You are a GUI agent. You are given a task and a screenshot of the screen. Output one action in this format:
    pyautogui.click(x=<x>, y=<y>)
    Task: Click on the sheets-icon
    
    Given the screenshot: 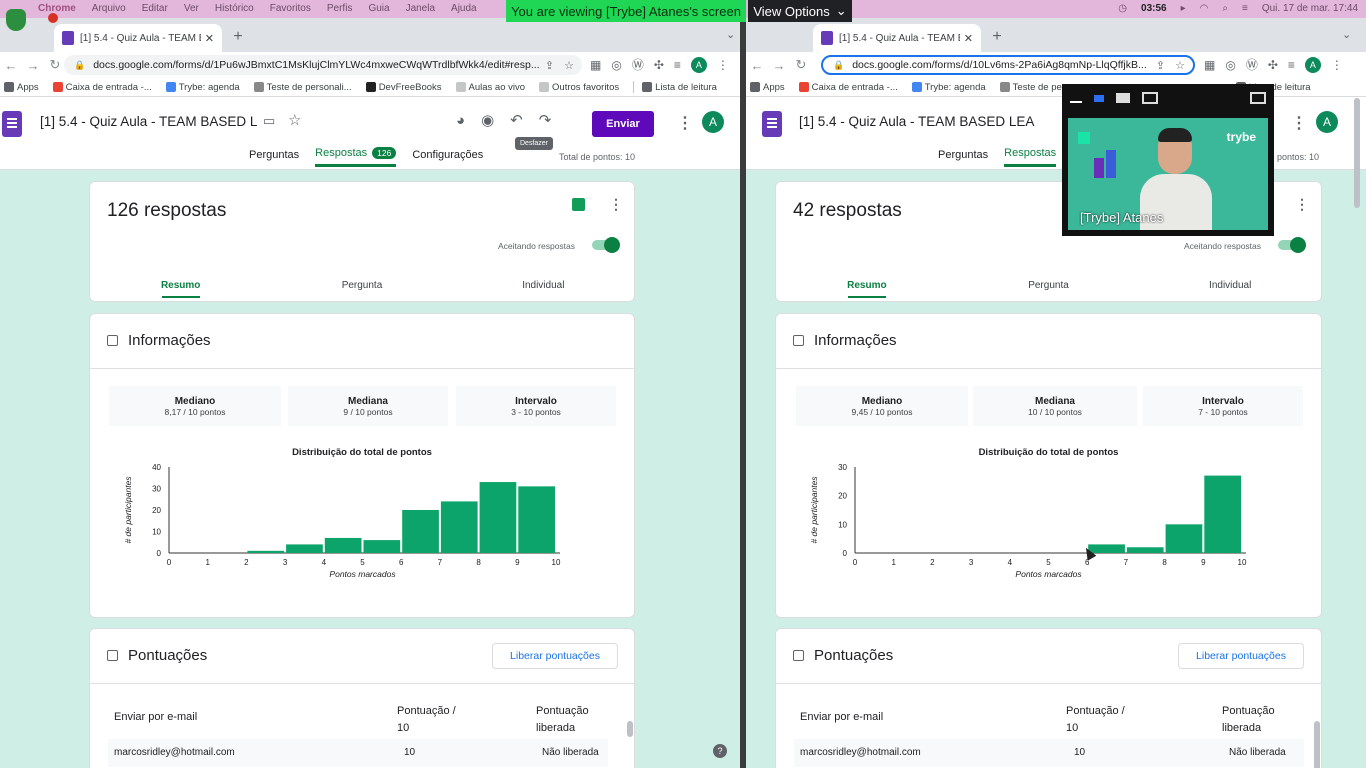 What is the action you would take?
    pyautogui.click(x=578, y=204)
    